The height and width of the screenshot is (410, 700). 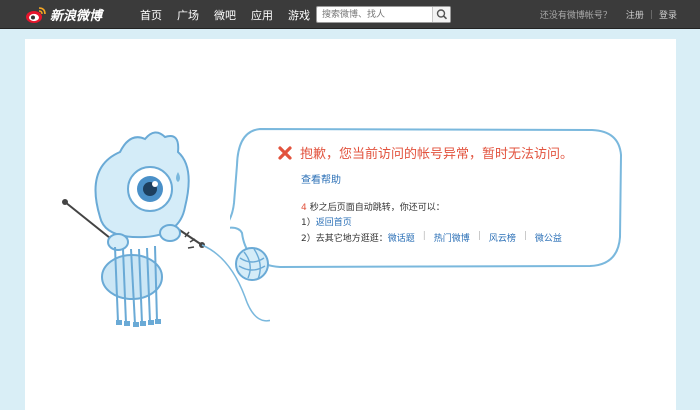 I want to click on topic-link: 微话题, so click(x=401, y=237).